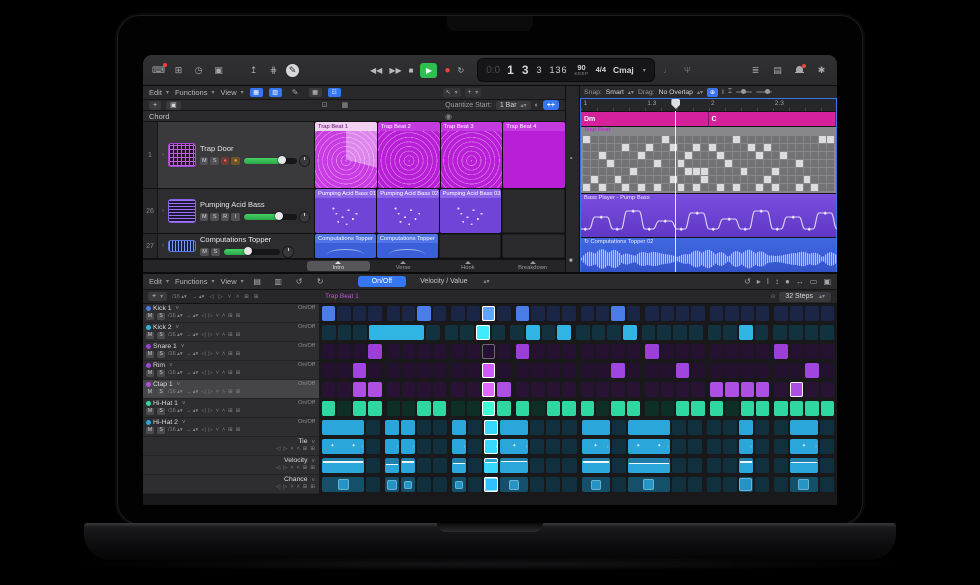 The image size is (980, 585). What do you see at coordinates (292, 70) in the screenshot?
I see `pencil-icon: ✎` at bounding box center [292, 70].